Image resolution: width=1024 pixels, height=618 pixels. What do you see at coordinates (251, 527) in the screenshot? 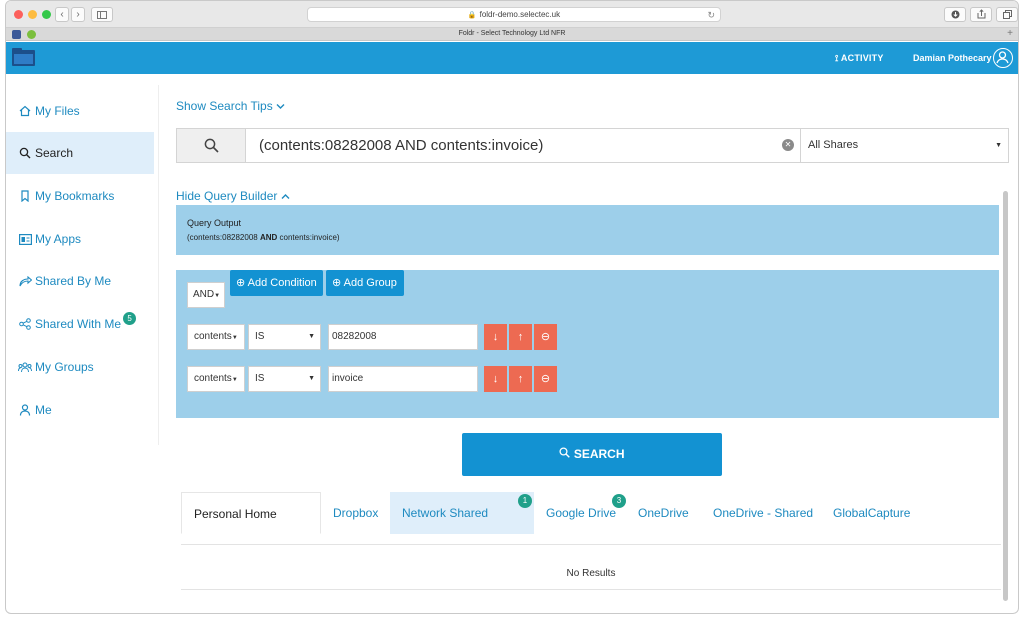
I see `tab-personal-home-folder: Personal Home Folder` at bounding box center [251, 527].